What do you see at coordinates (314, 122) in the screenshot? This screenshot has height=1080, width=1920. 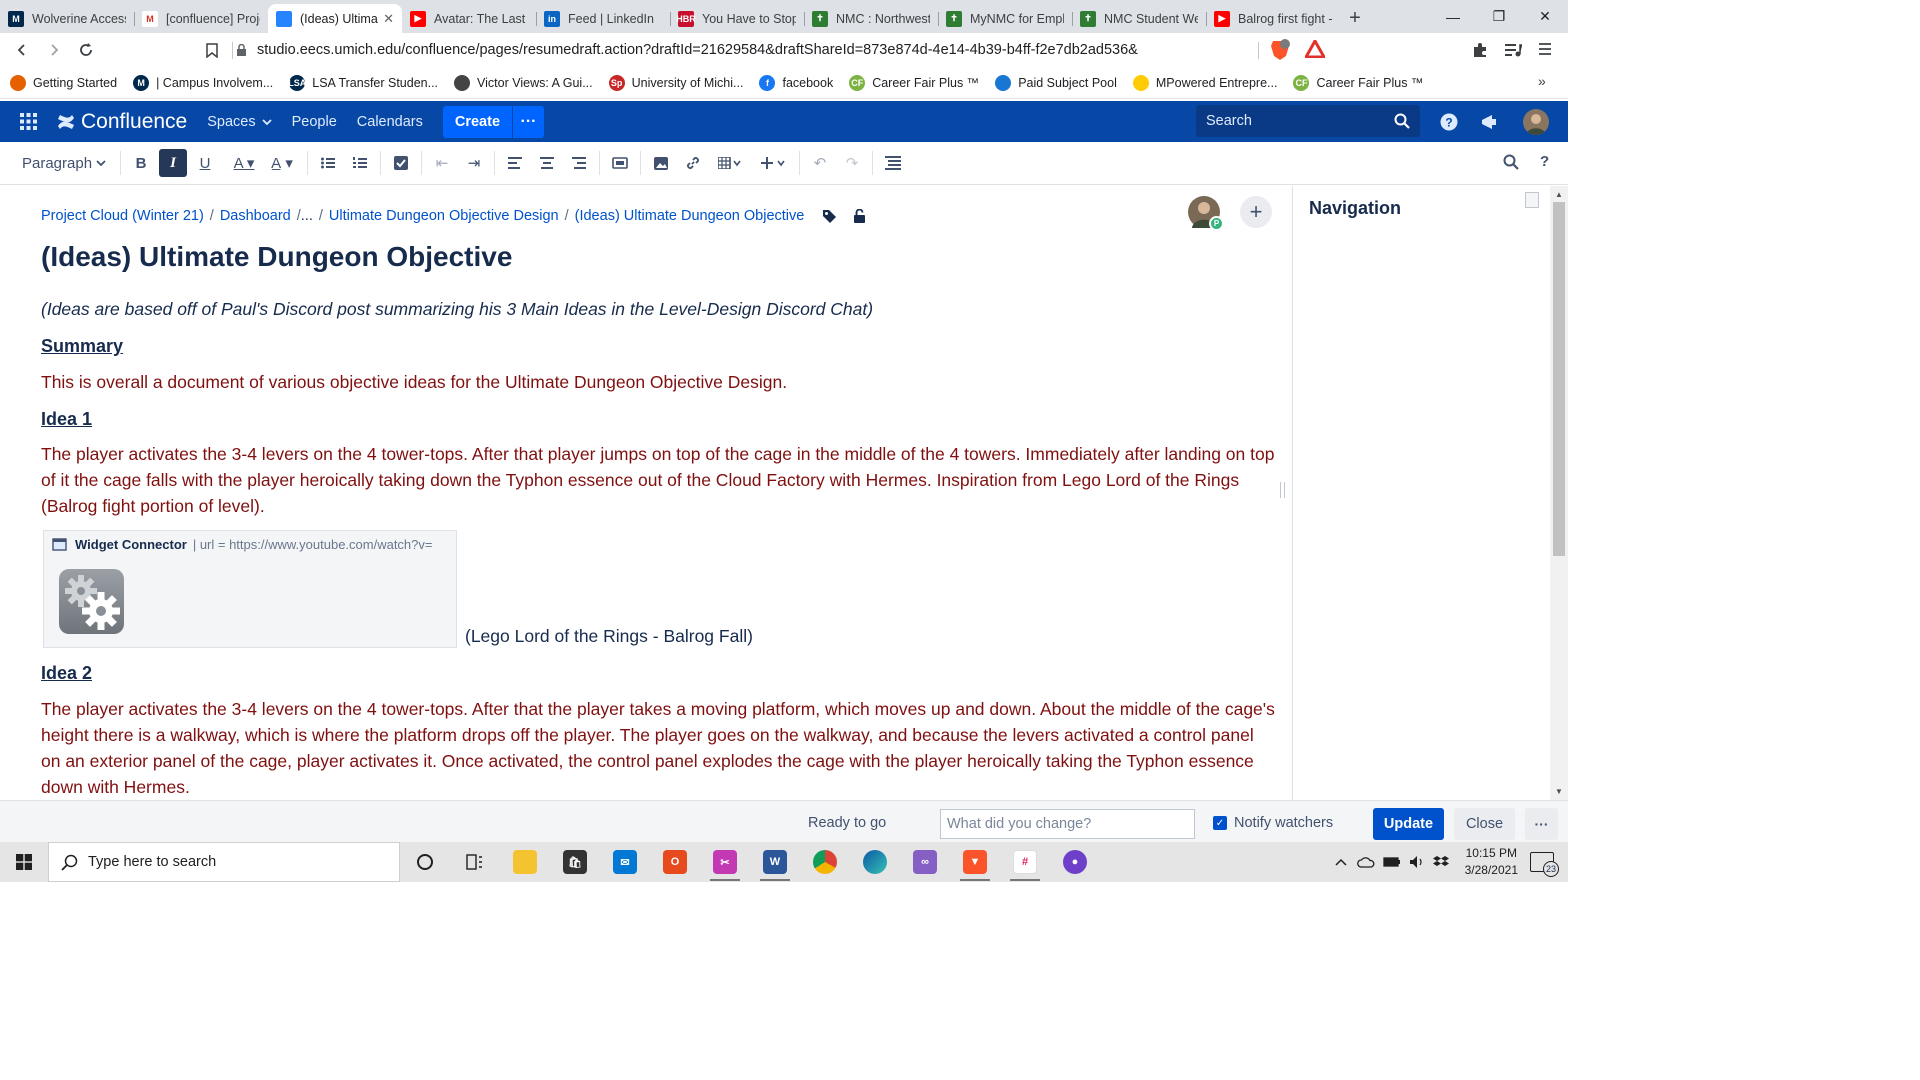 I see `people-link: People` at bounding box center [314, 122].